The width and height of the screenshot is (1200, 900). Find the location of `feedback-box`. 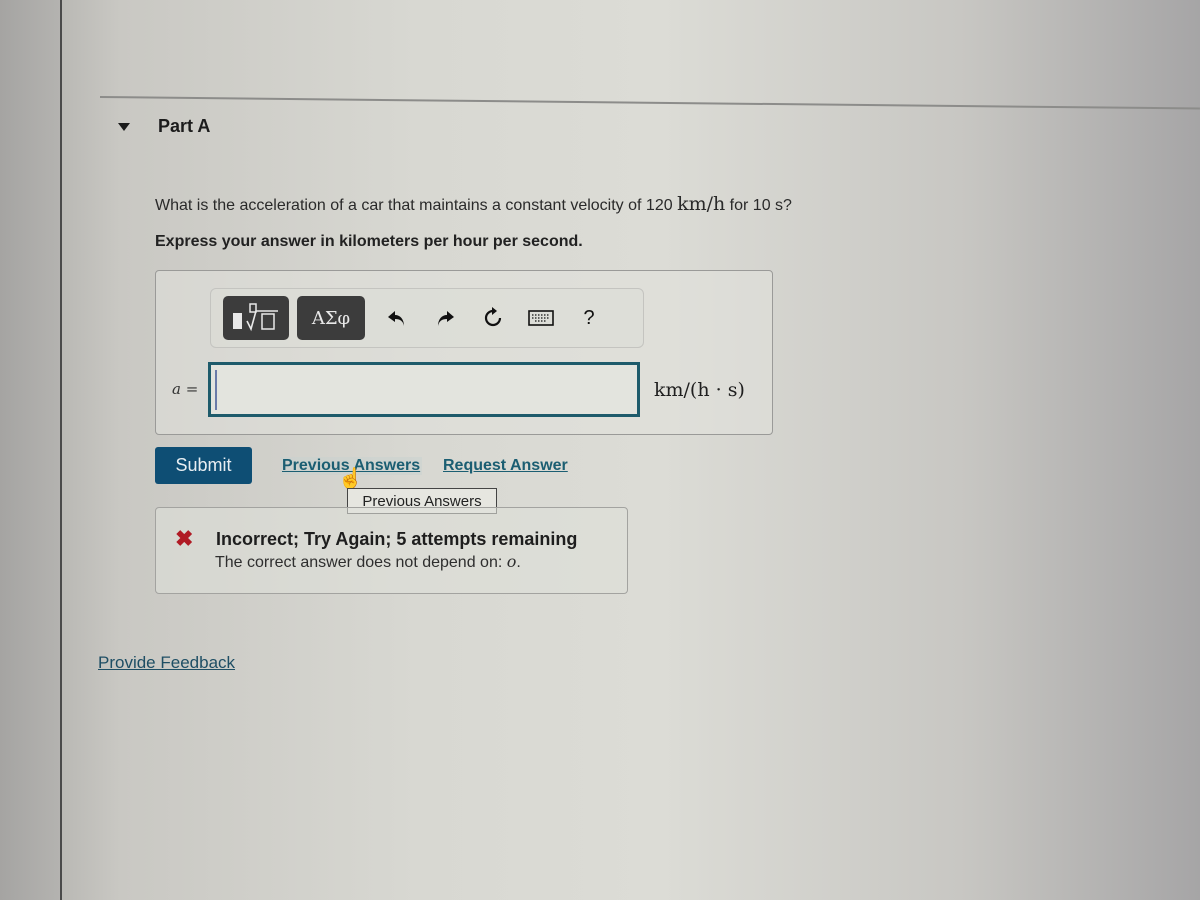

feedback-box is located at coordinates (391, 550).